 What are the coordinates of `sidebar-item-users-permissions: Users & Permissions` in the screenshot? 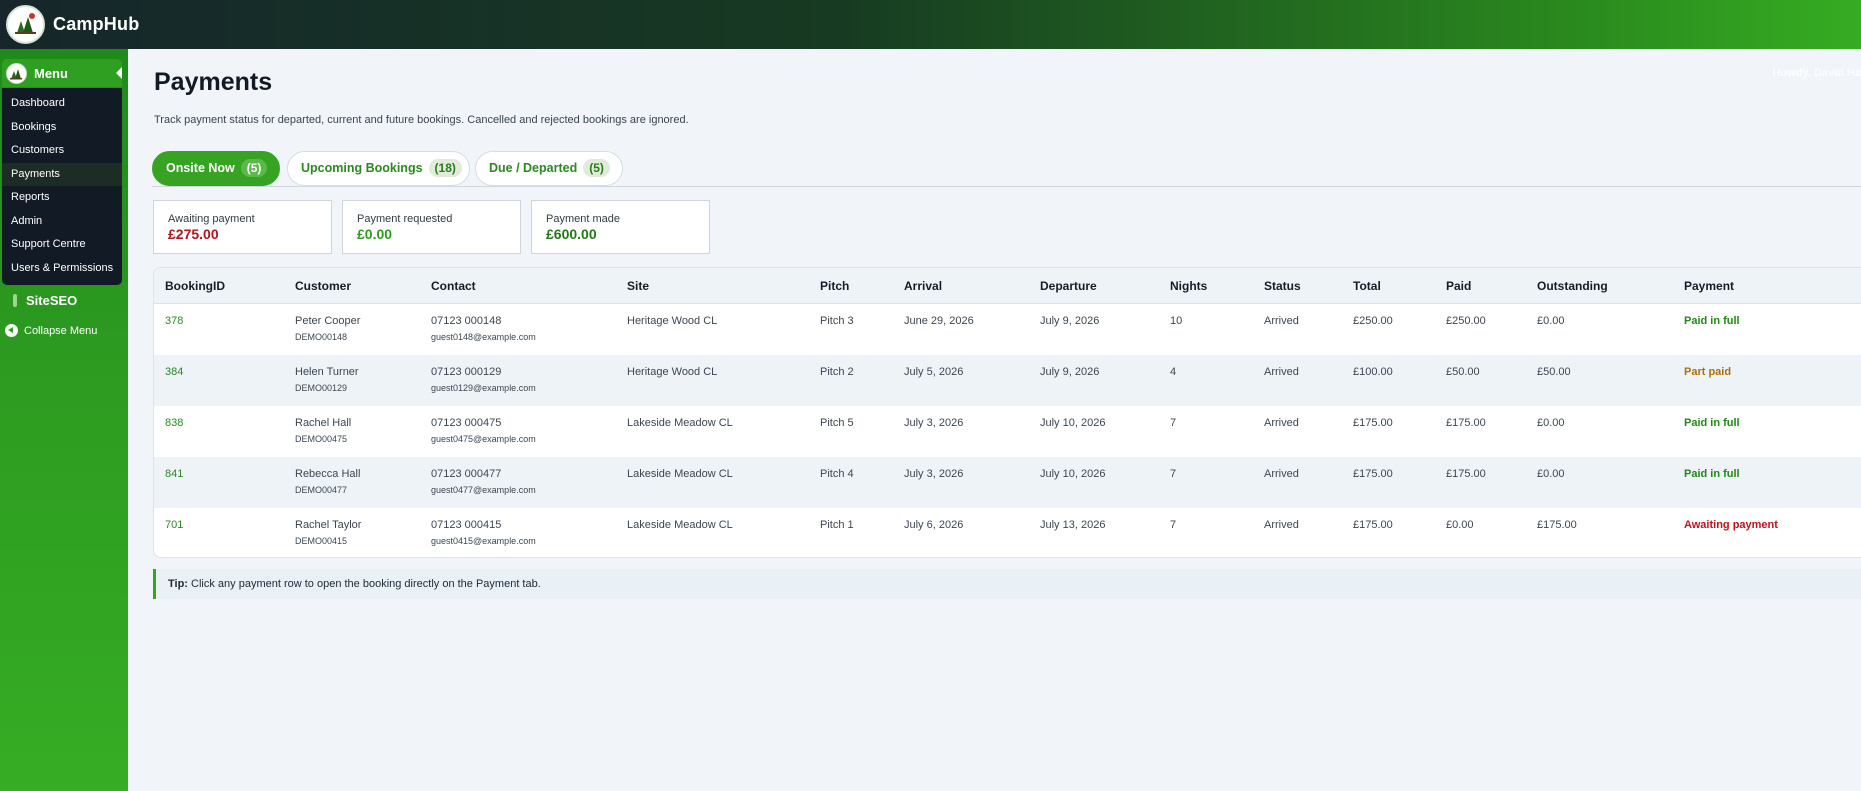 It's located at (62, 269).